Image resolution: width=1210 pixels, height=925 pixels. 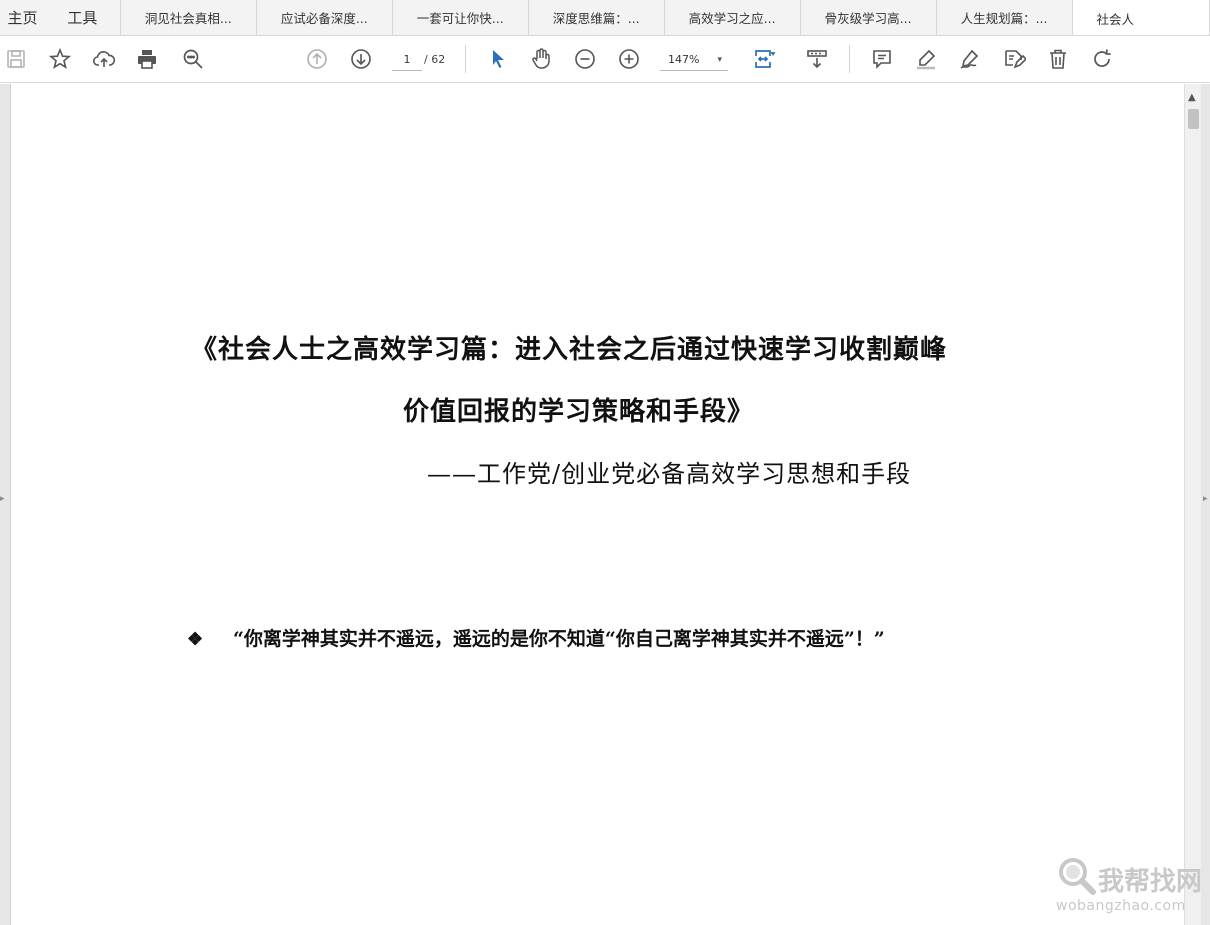 What do you see at coordinates (569, 350) in the screenshot?
I see `document-title-line-1: 《社会人士之高效学习篇：进入社会之后通过快速学习收割巅峰` at bounding box center [569, 350].